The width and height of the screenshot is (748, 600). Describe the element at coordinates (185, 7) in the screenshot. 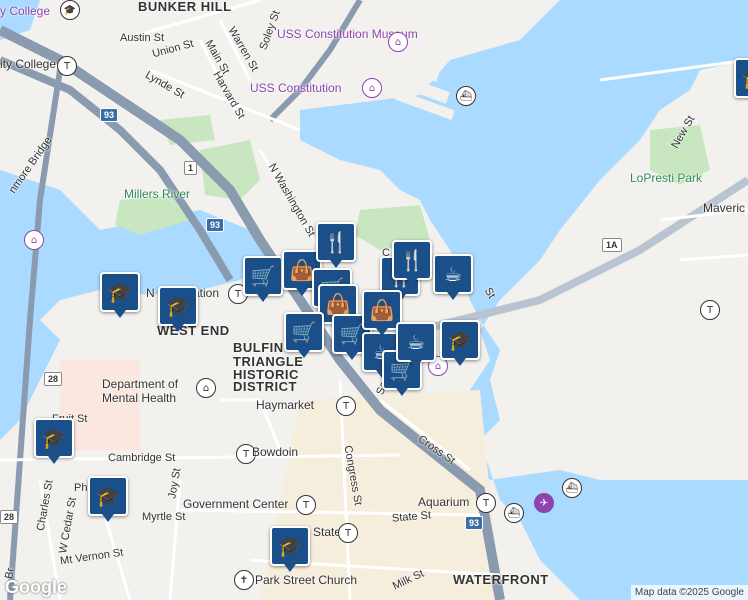

I see `neighborhood-label: BUNKER HILL` at that location.